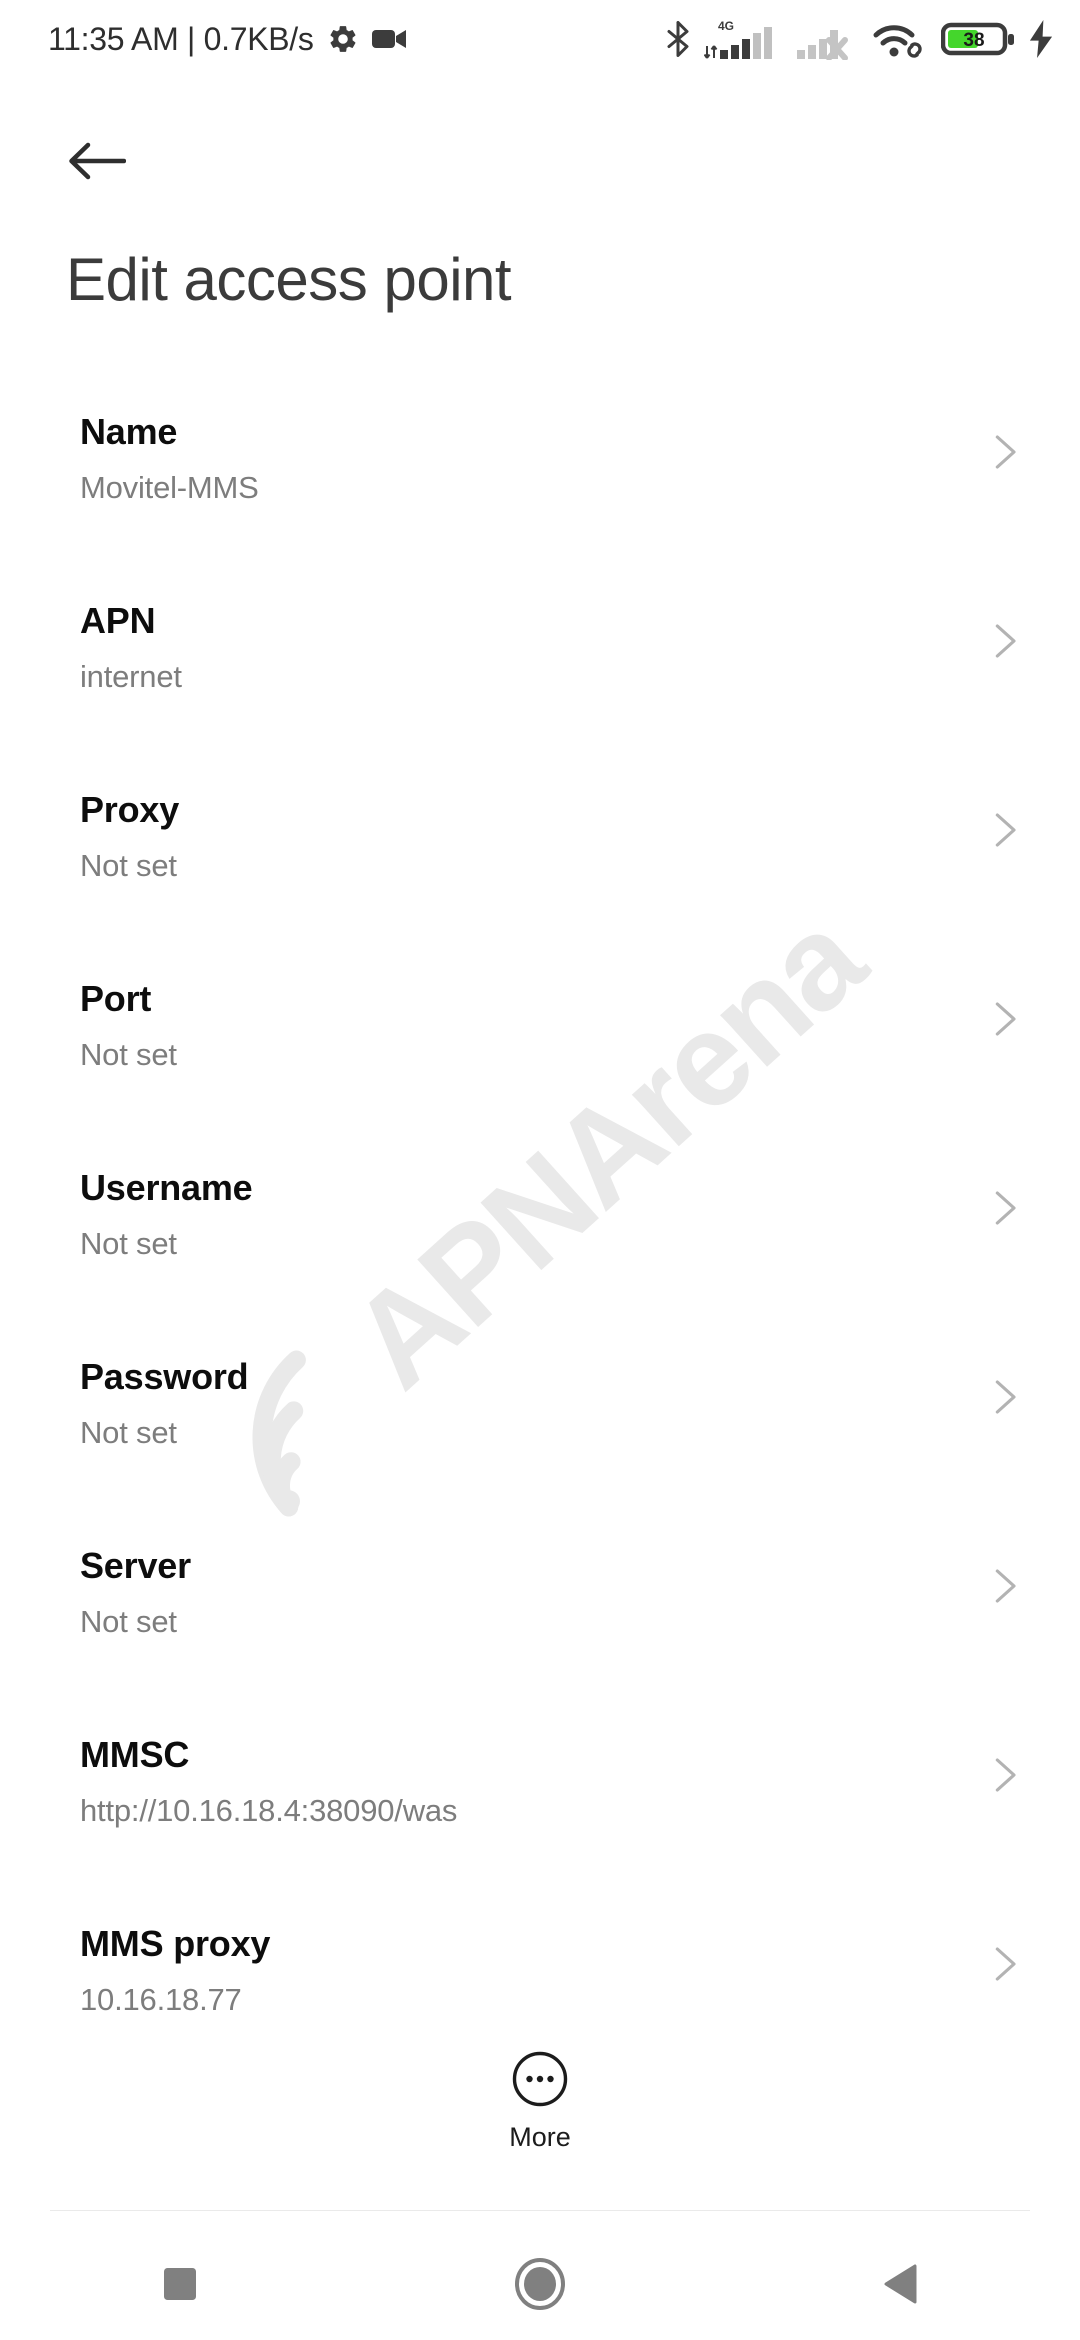  Describe the element at coordinates (130, 809) in the screenshot. I see `row-label: Proxy` at that location.